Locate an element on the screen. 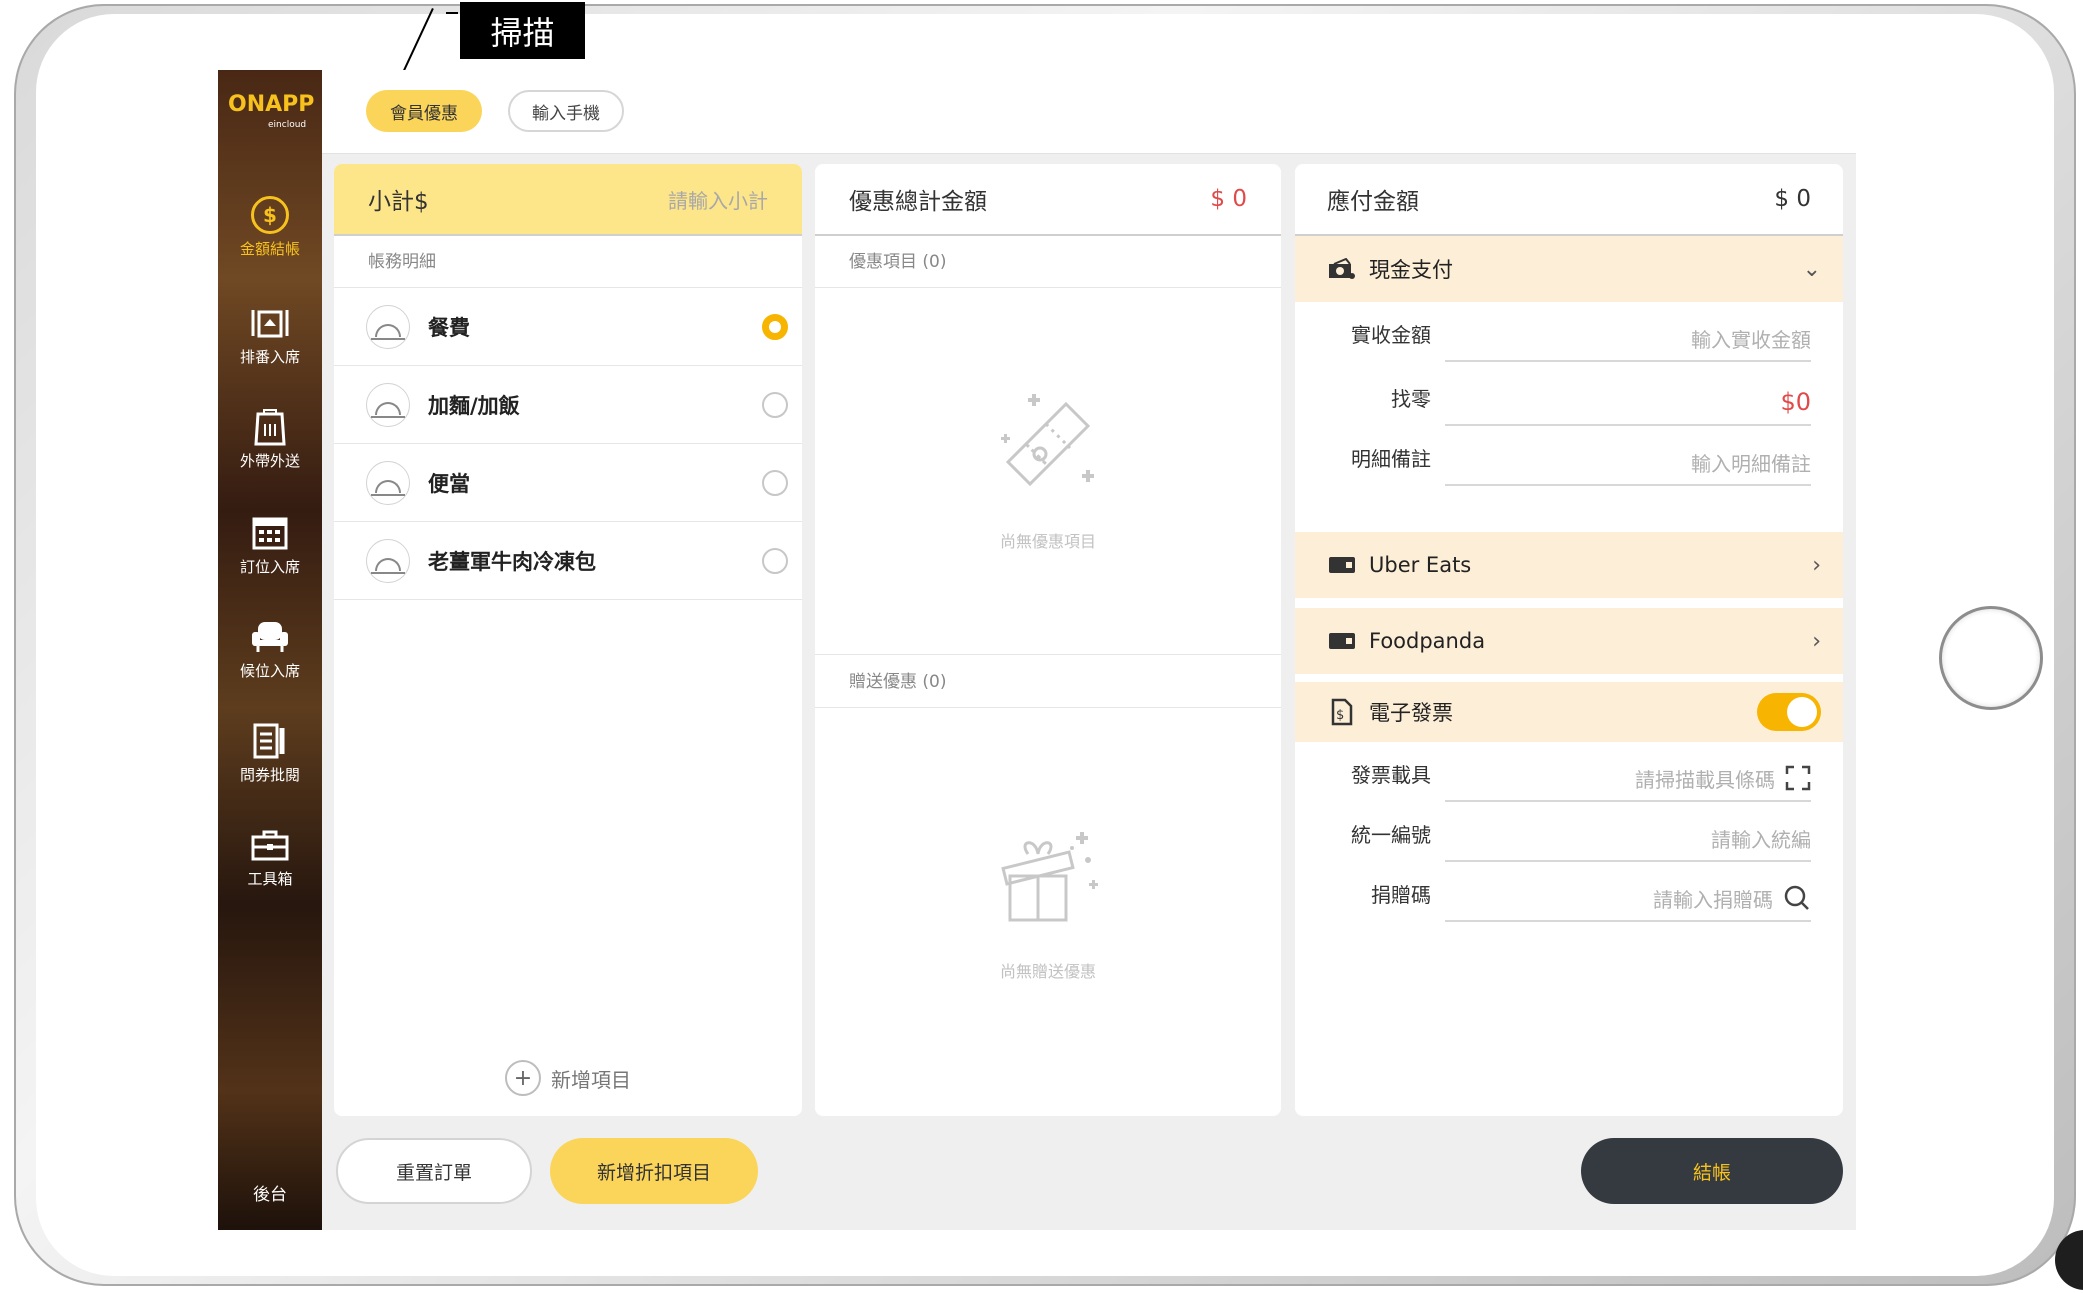 The height and width of the screenshot is (1293, 2083). account-details-heading: 帳務明細 is located at coordinates (568, 262).